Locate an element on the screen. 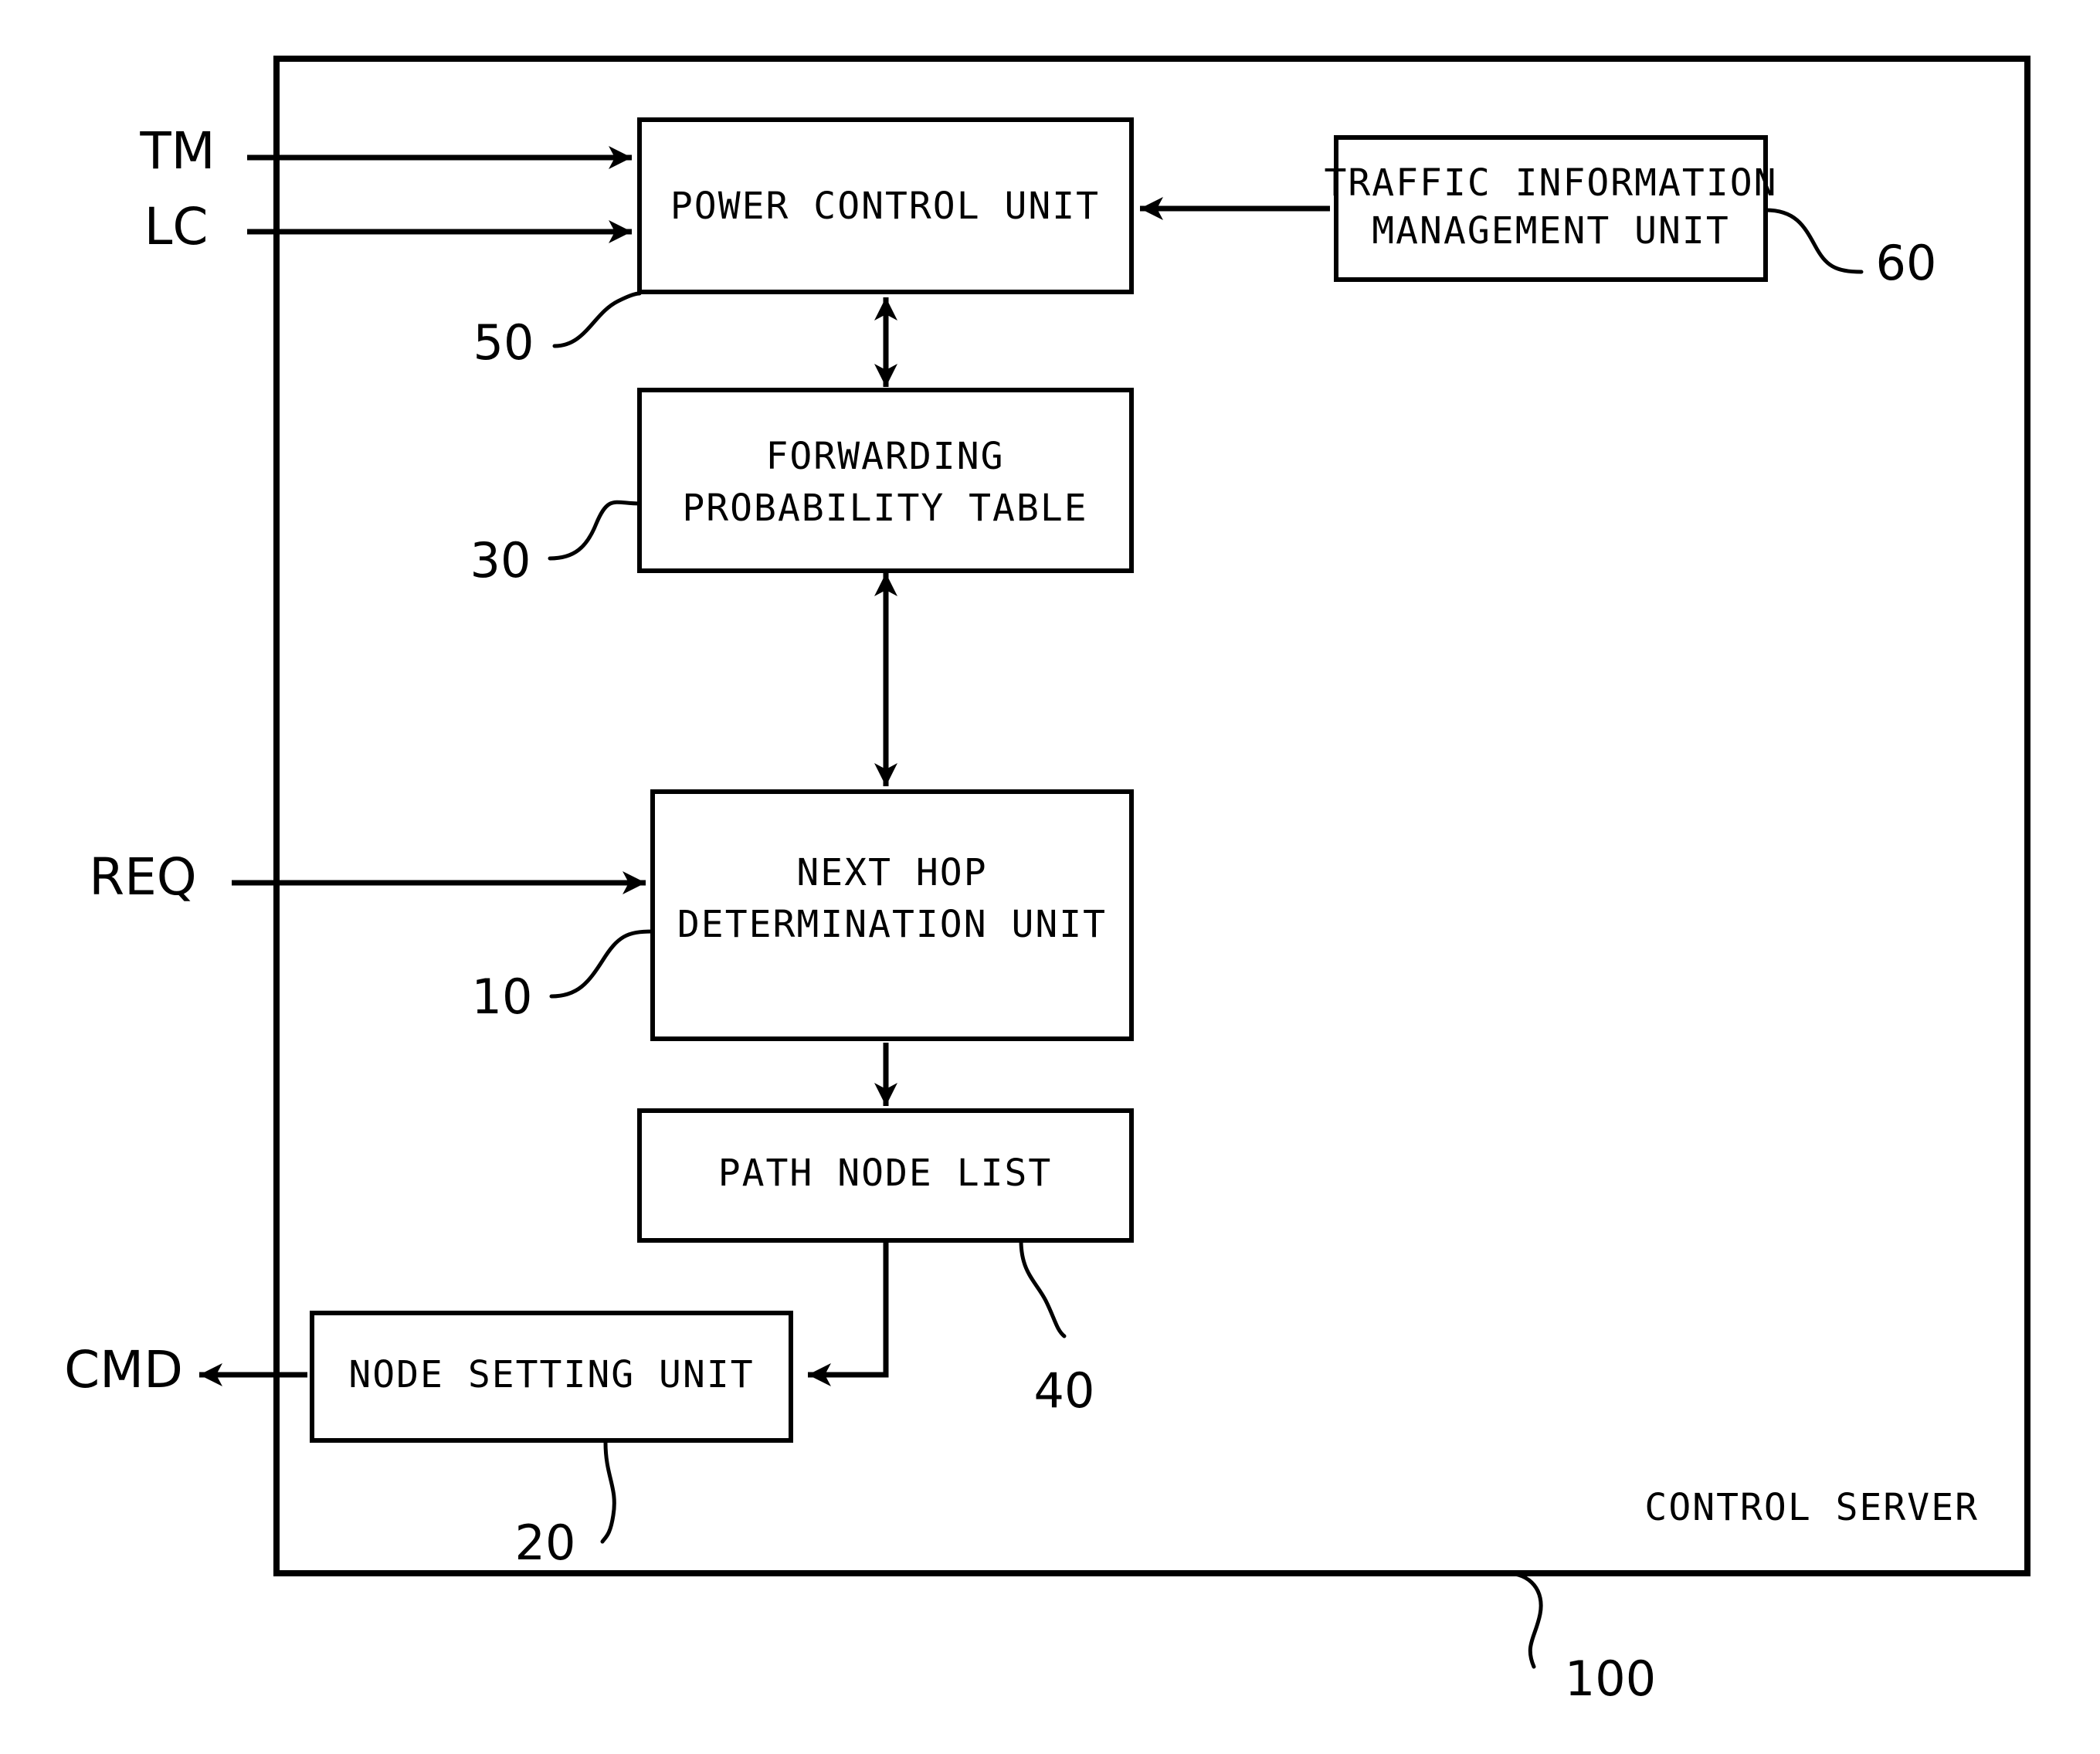  box-traffic-information-management-unit: TRAFFIC INFORMATION MANAGEMENT UNIT is located at coordinates (1551, 208).